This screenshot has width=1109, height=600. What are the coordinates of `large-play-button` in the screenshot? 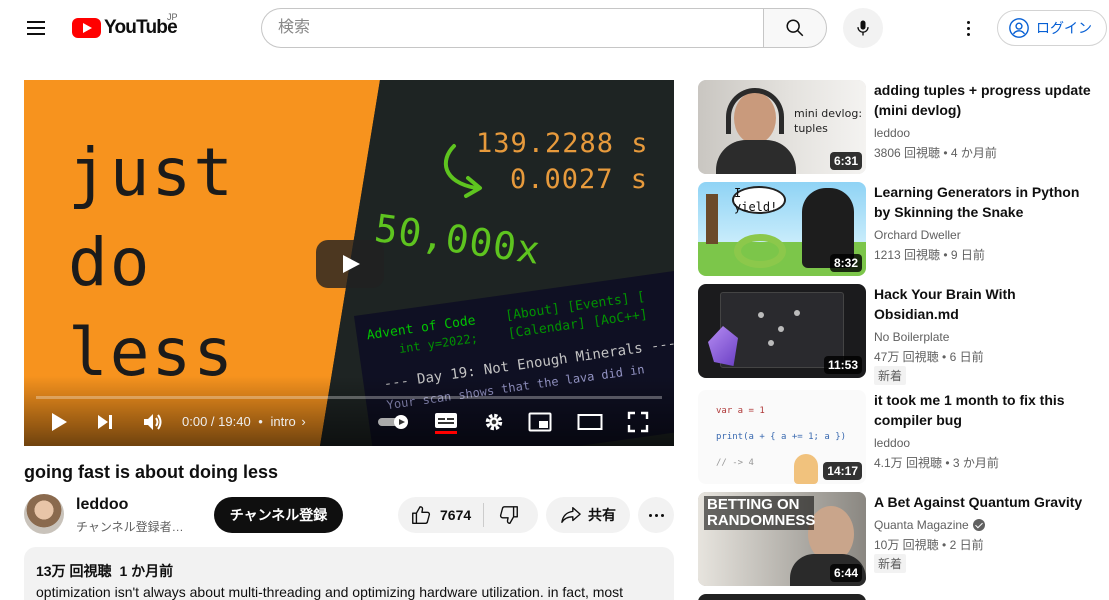 It's located at (350, 264).